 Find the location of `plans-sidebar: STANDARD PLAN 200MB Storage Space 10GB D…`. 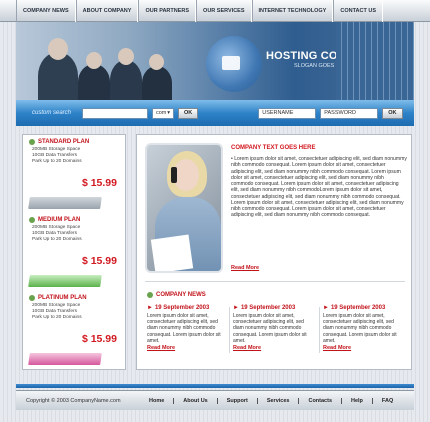

plans-sidebar: STANDARD PLAN 200MB Storage Space 10GB D… is located at coordinates (74, 252).